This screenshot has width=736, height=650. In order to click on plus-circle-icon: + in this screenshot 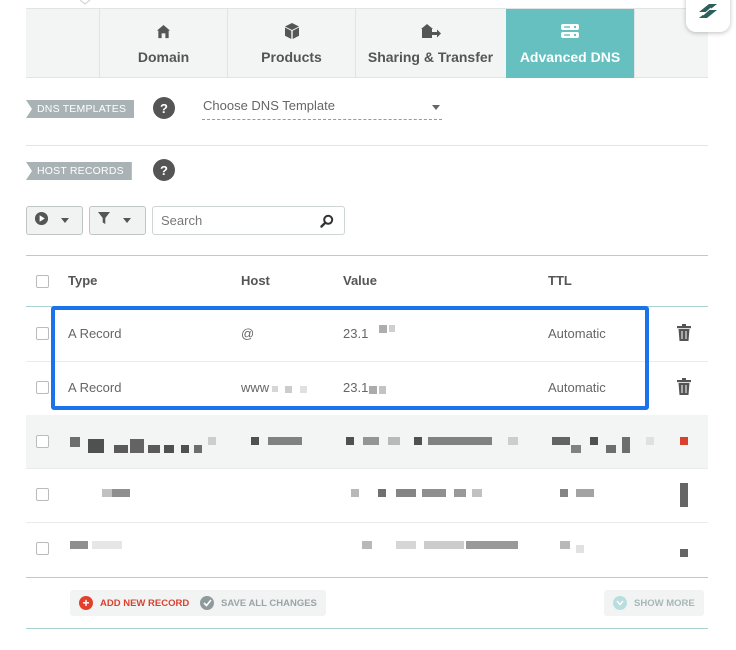, I will do `click(86, 603)`.